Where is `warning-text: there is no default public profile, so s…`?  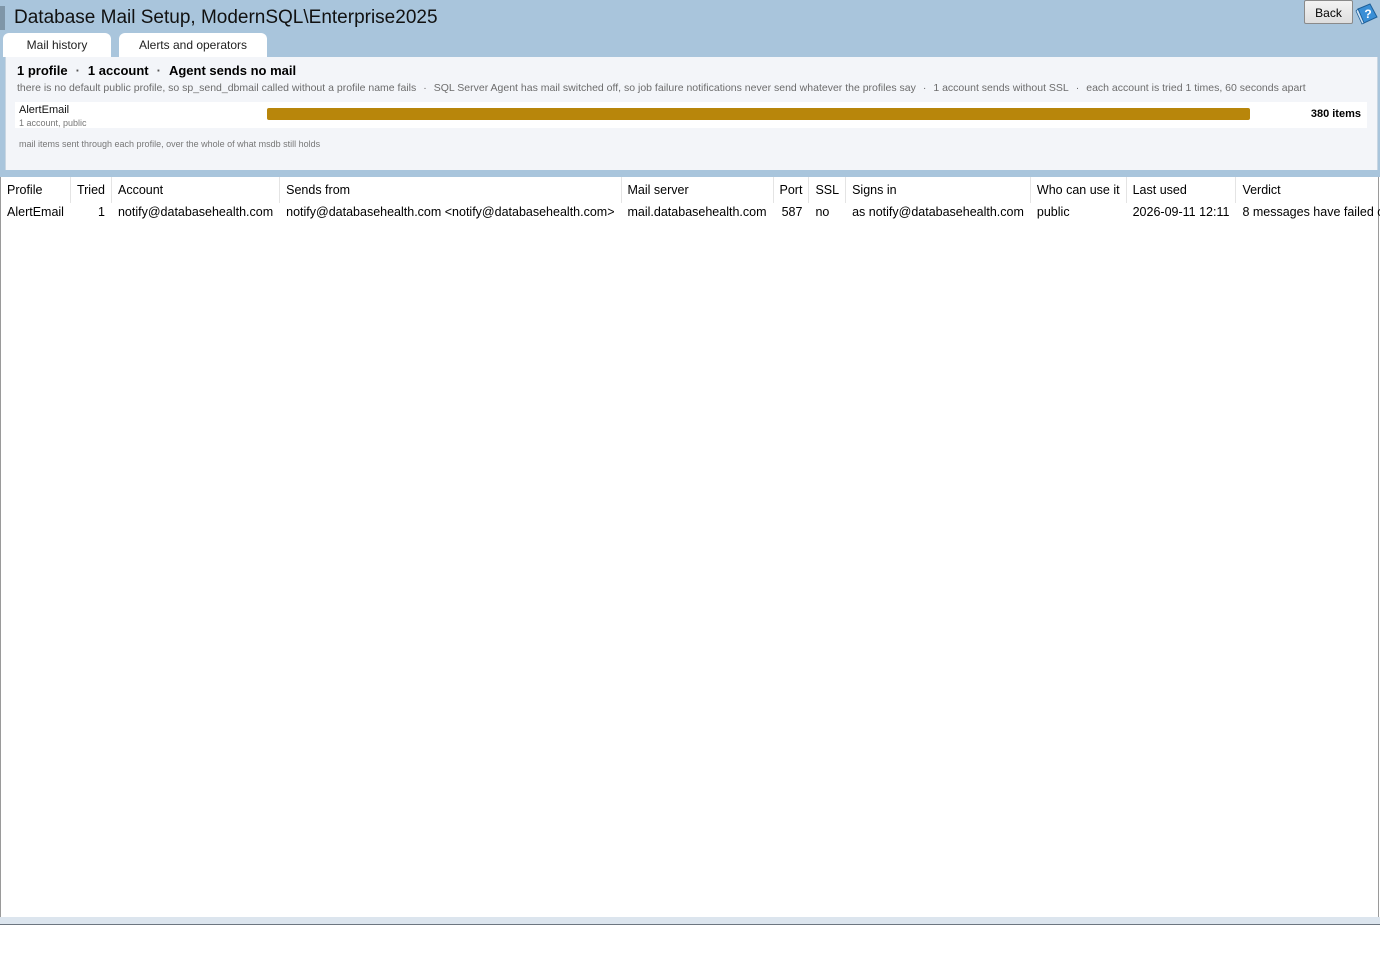 warning-text: there is no default public profile, so s… is located at coordinates (217, 88).